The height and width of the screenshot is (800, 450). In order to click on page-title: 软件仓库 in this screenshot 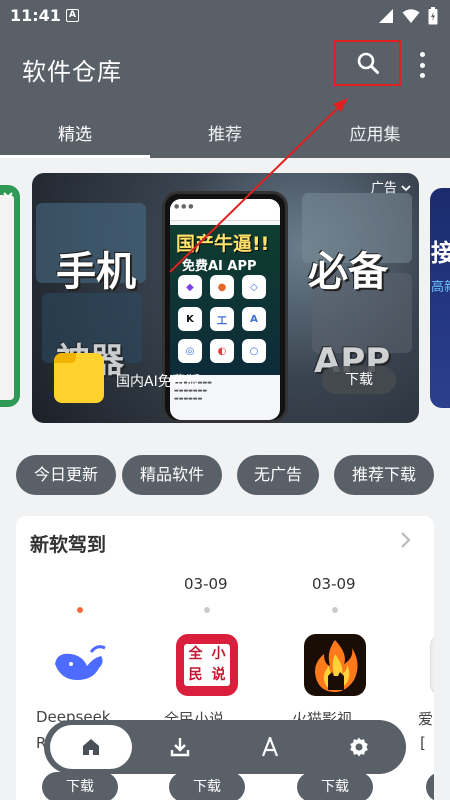, I will do `click(72, 72)`.